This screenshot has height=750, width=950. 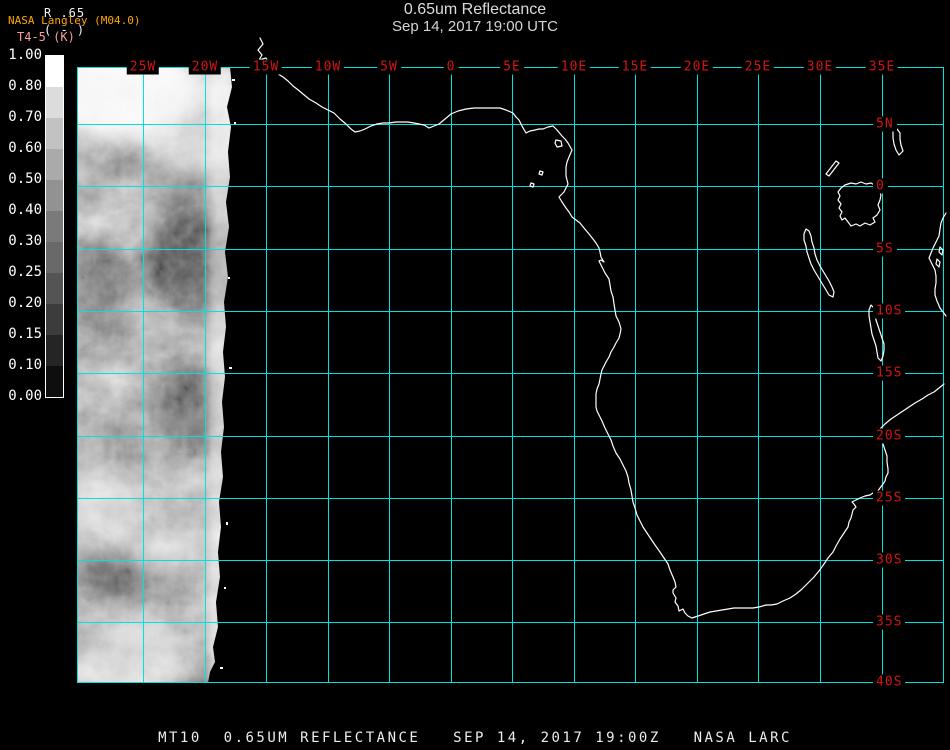 I want to click on swath-speckle, so click(x=154, y=375).